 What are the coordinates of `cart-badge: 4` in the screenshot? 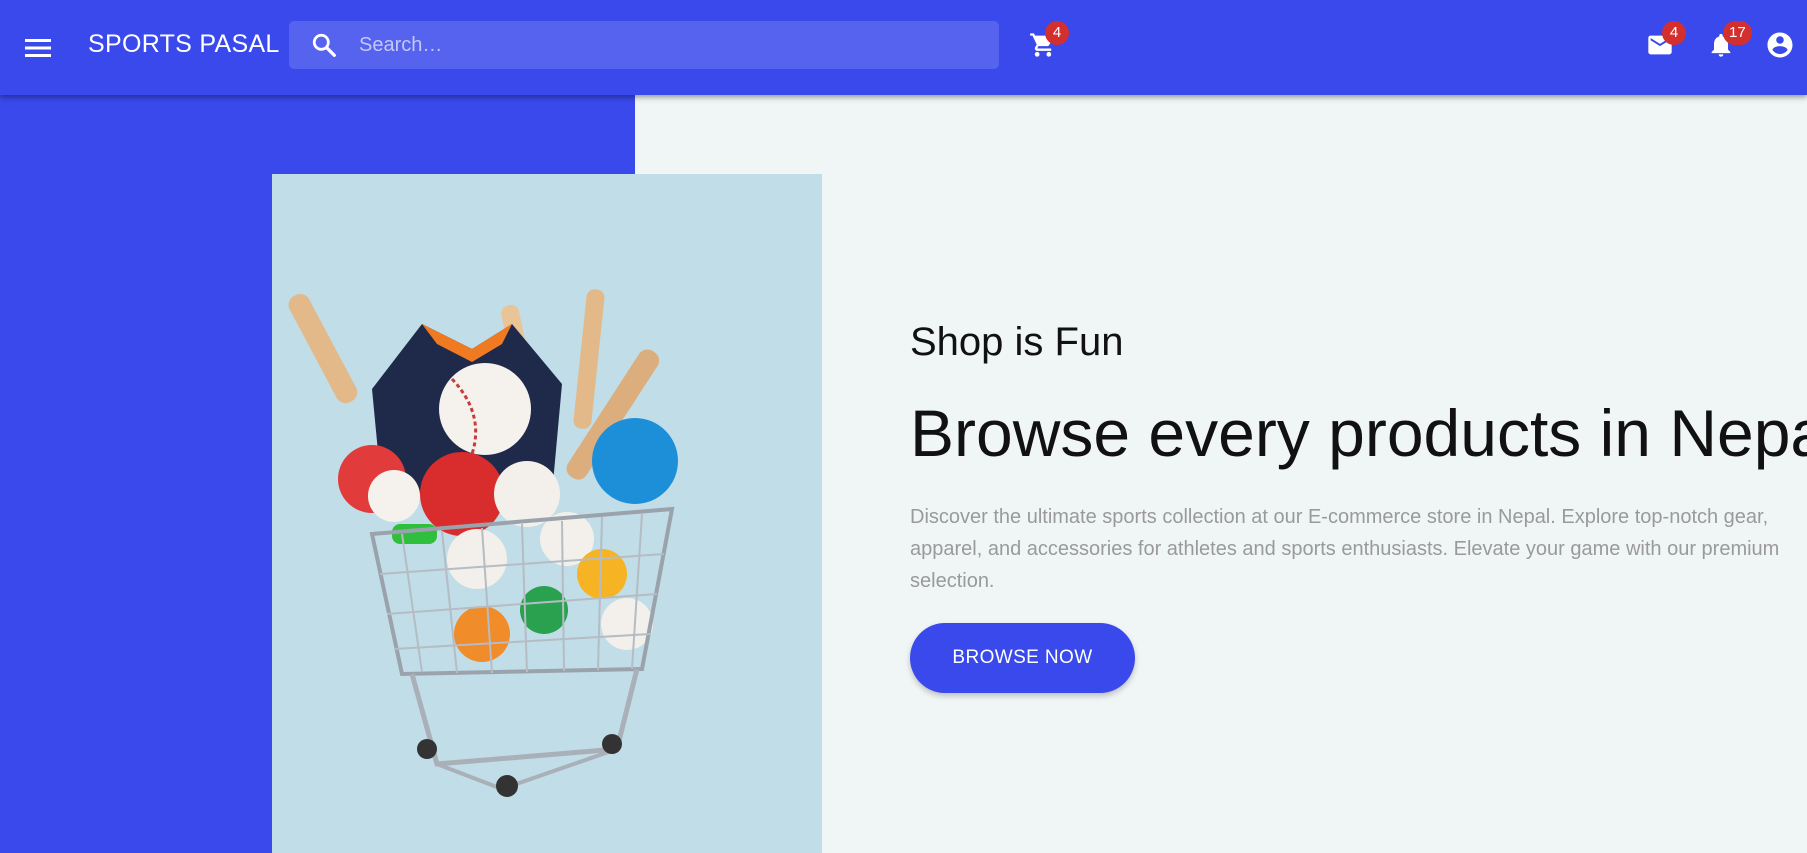 It's located at (1057, 33).